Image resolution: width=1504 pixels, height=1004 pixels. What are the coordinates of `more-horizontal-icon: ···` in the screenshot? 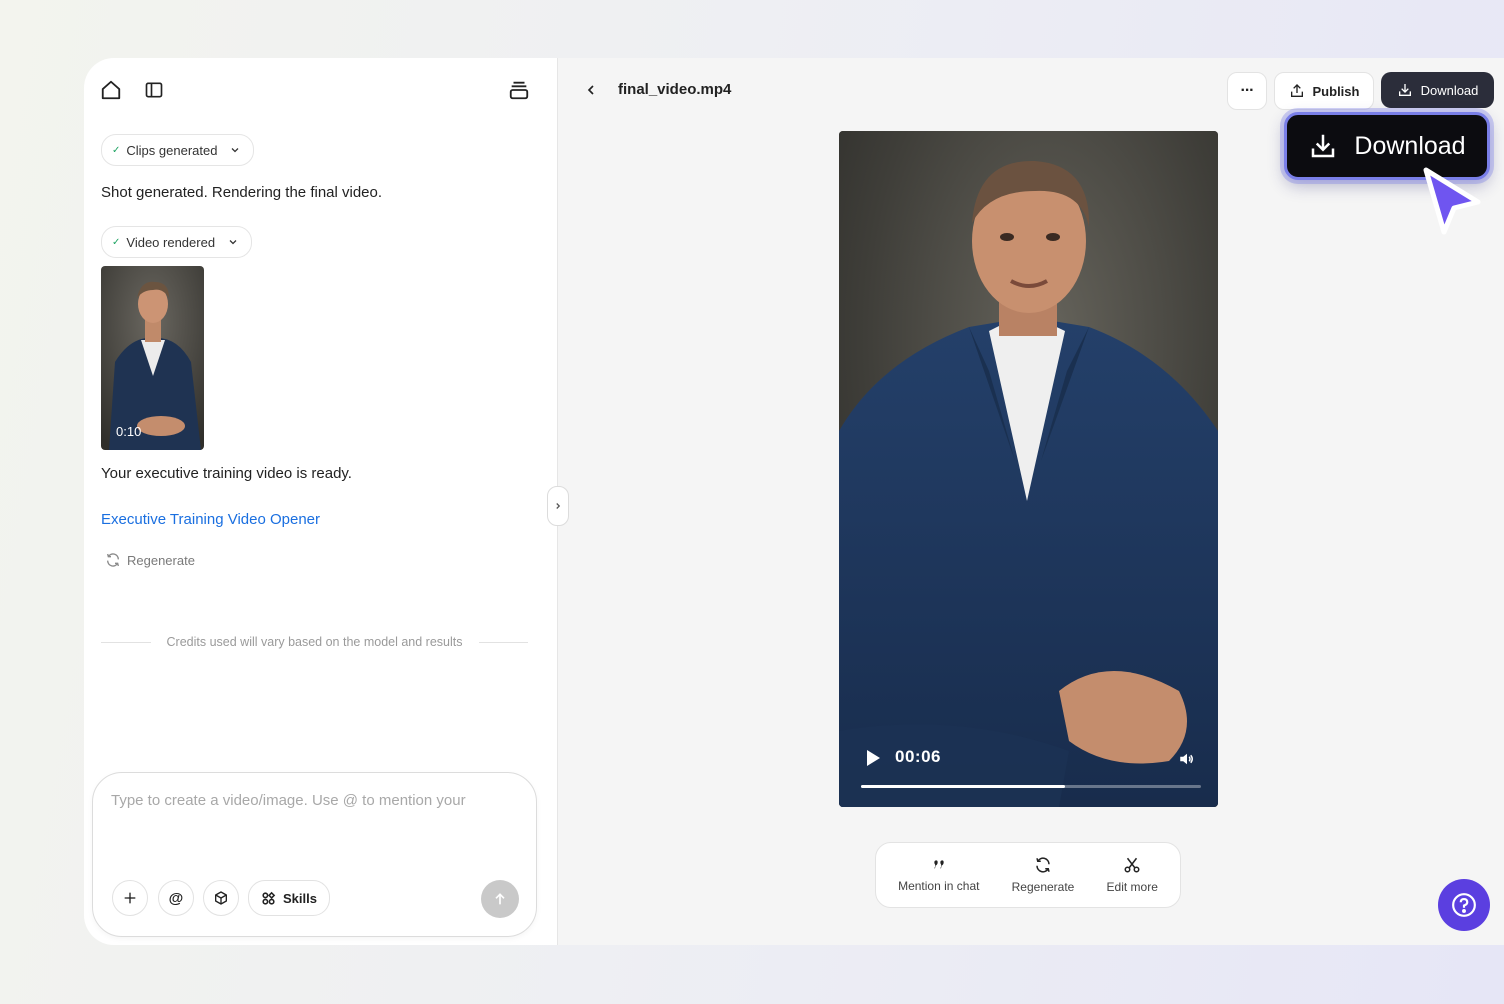 It's located at (1247, 90).